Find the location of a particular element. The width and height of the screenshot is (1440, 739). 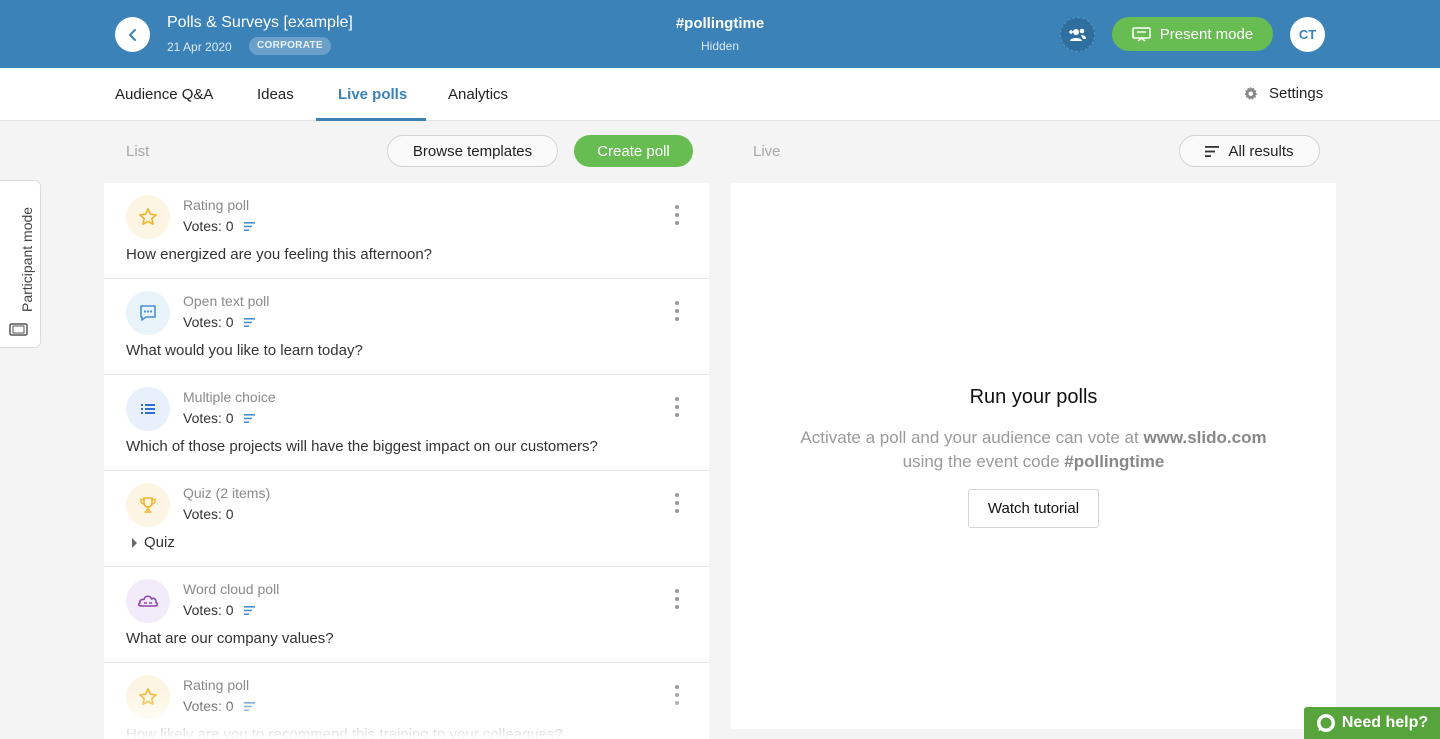

caret-right-icon is located at coordinates (134, 542).